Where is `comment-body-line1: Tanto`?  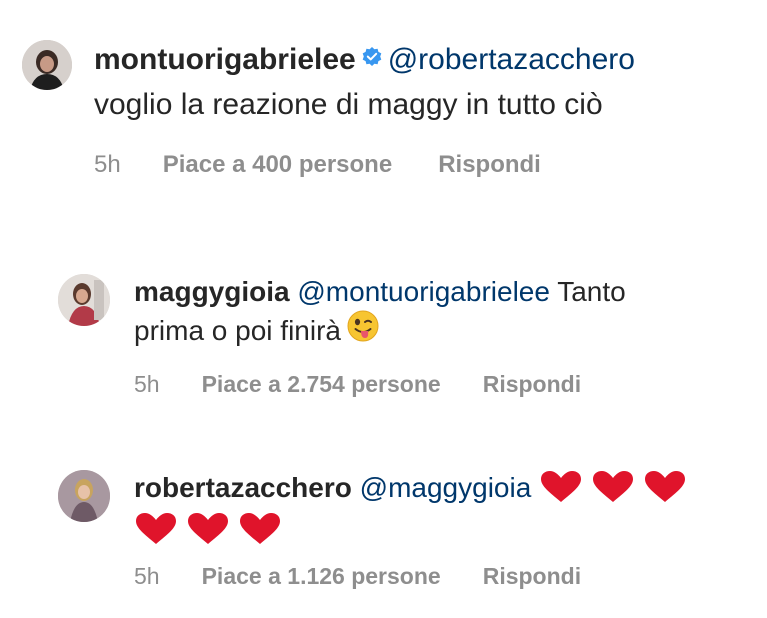 comment-body-line1: Tanto is located at coordinates (591, 291).